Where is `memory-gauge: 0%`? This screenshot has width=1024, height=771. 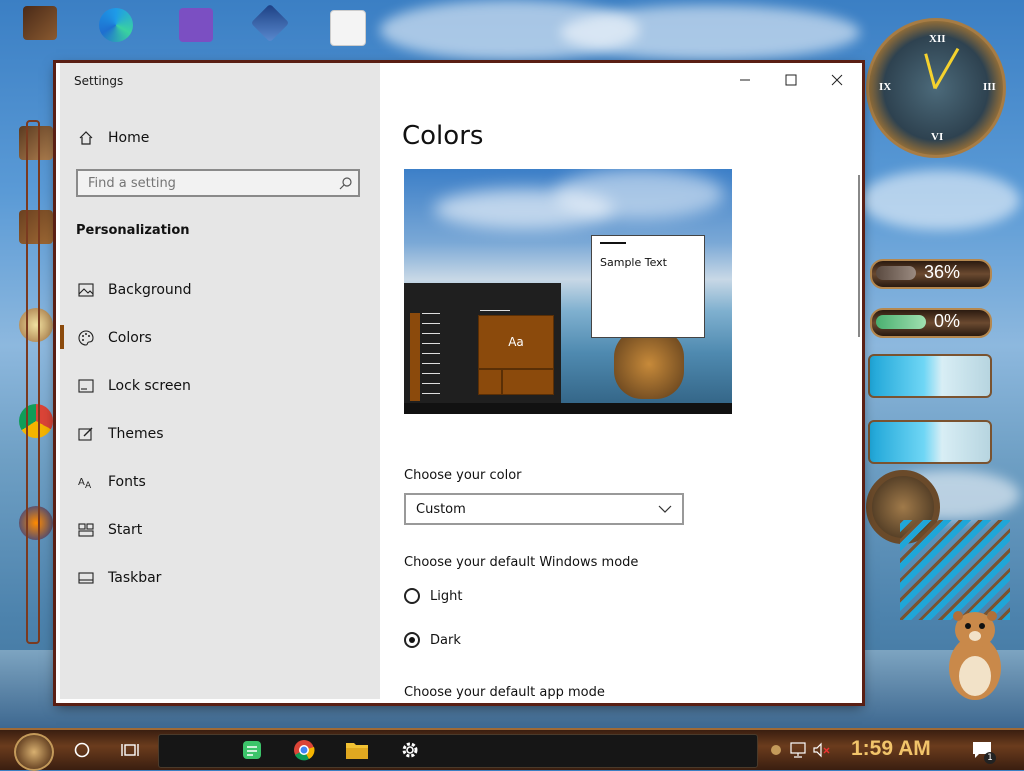
memory-gauge: 0% is located at coordinates (931, 323).